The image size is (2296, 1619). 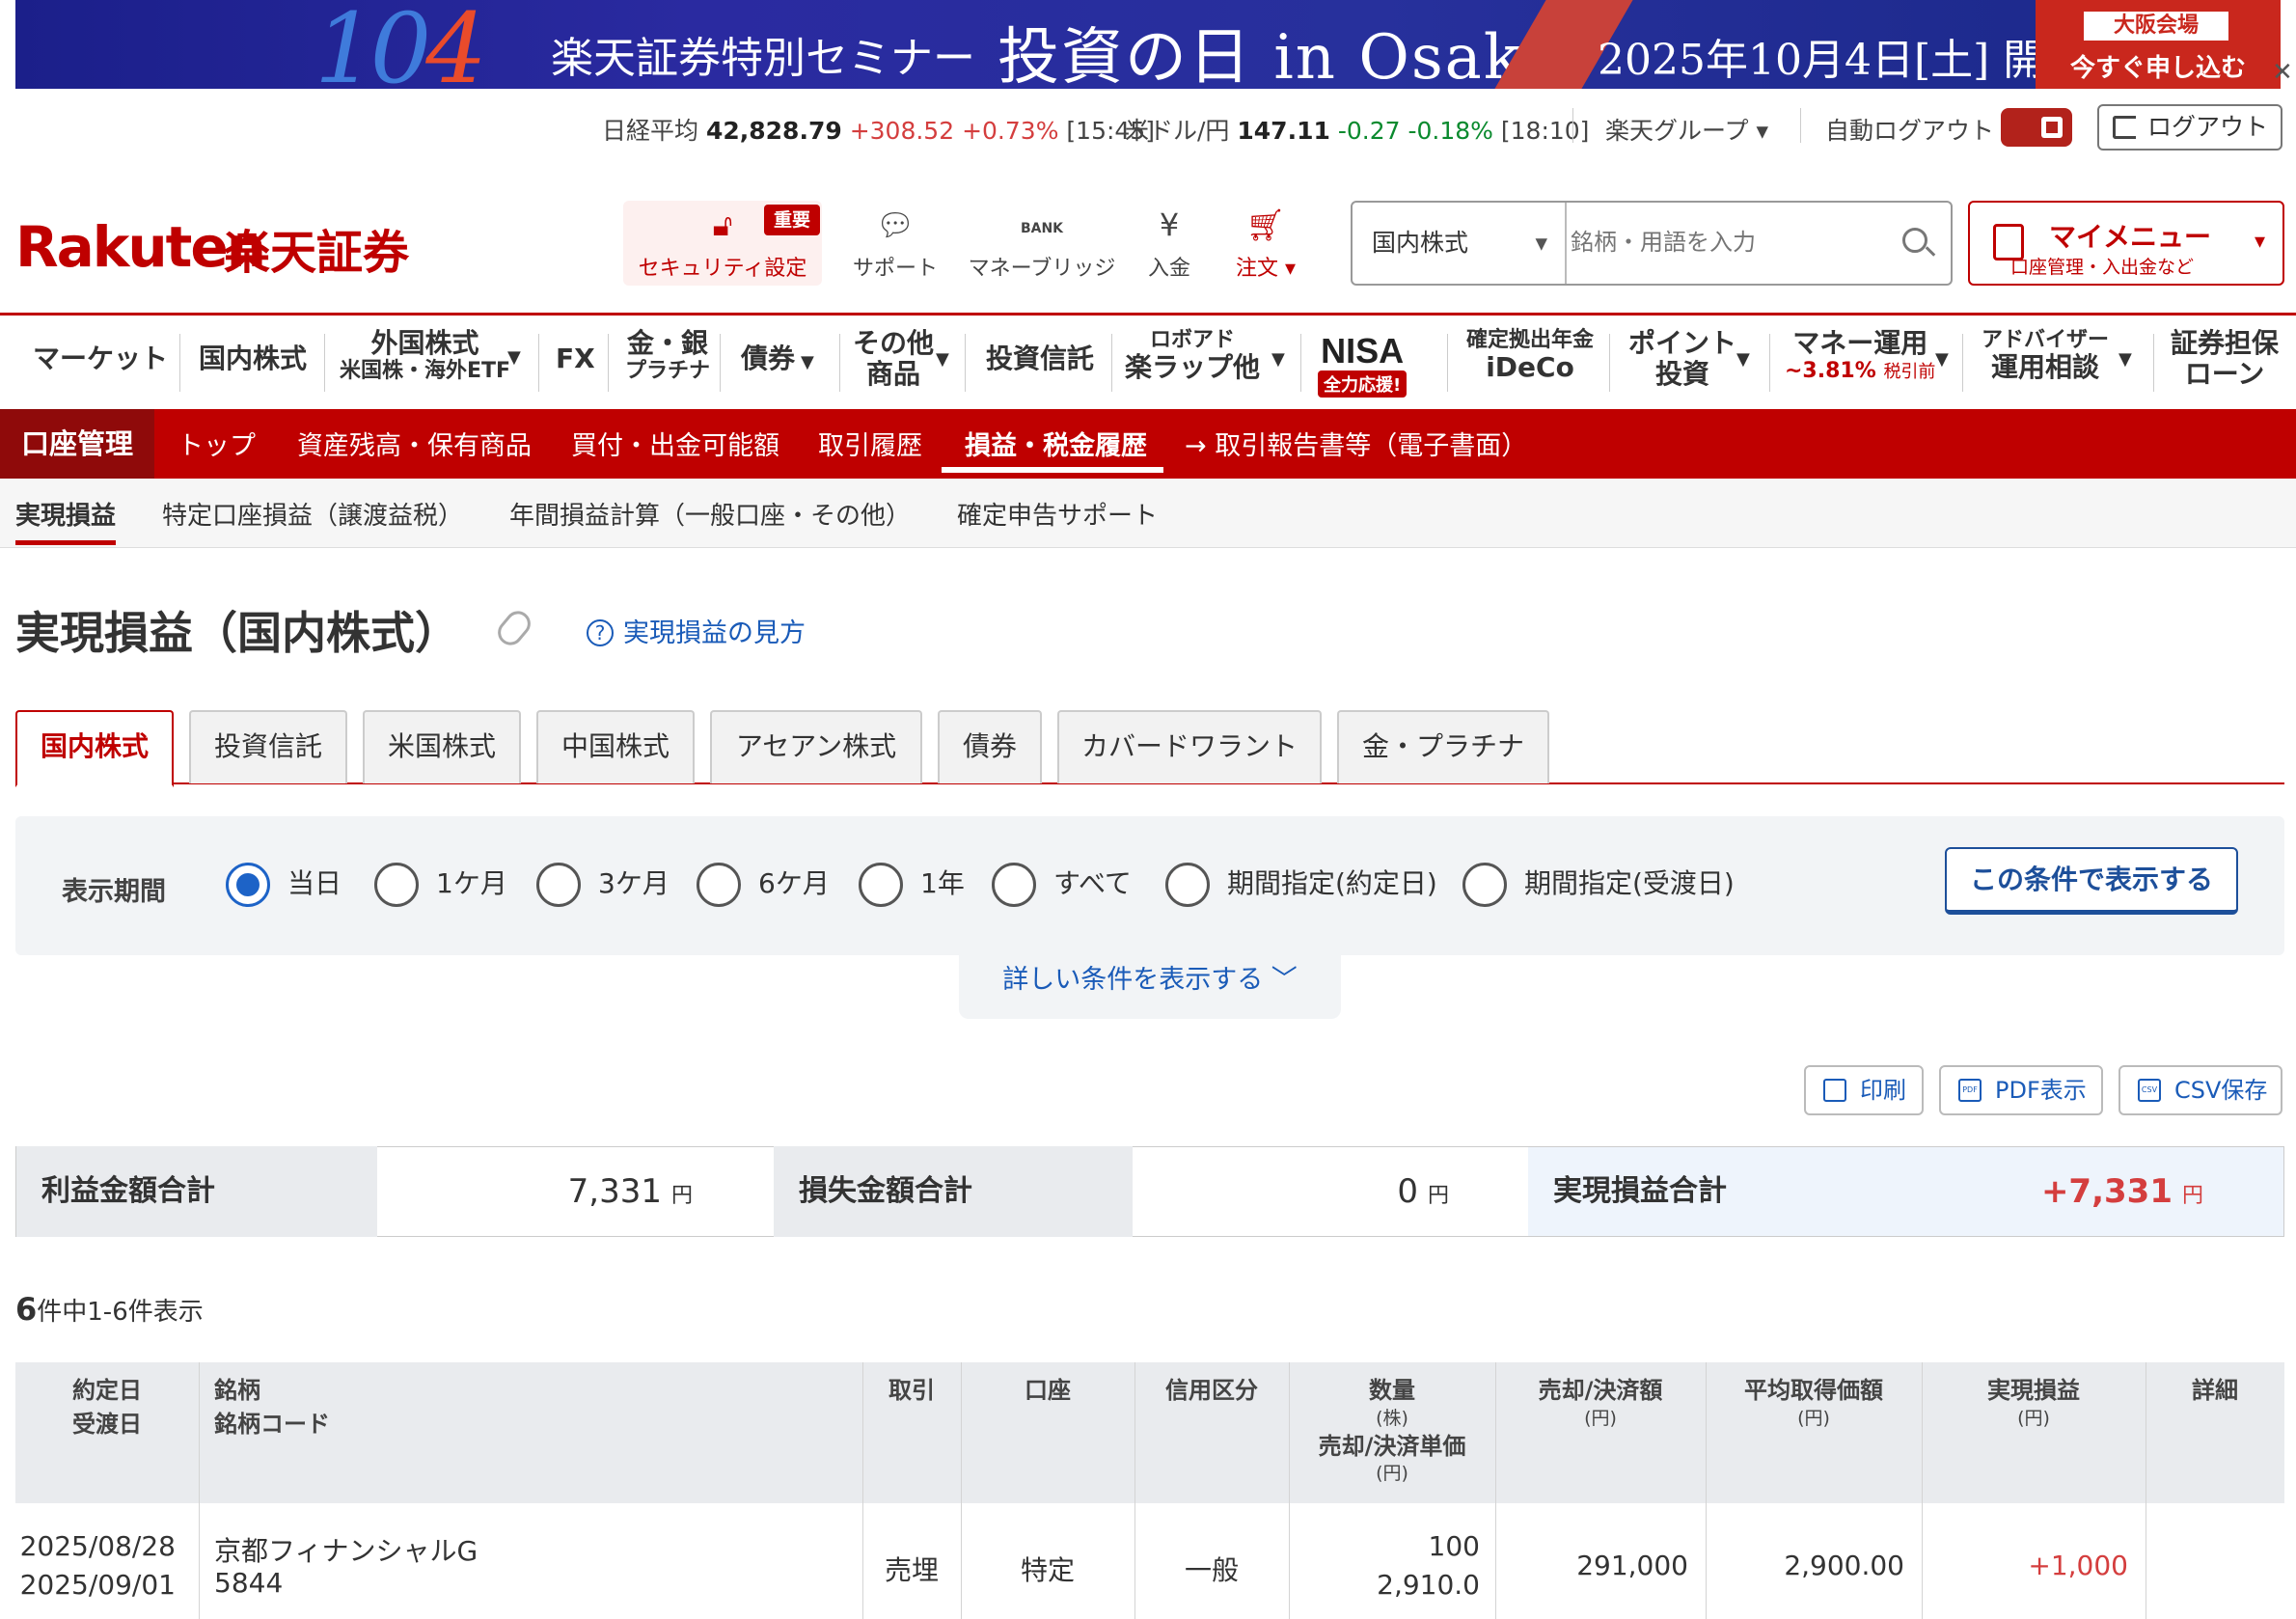 What do you see at coordinates (1443, 746) in the screenshot?
I see `tab-gold-platinum: 金・プラチナ` at bounding box center [1443, 746].